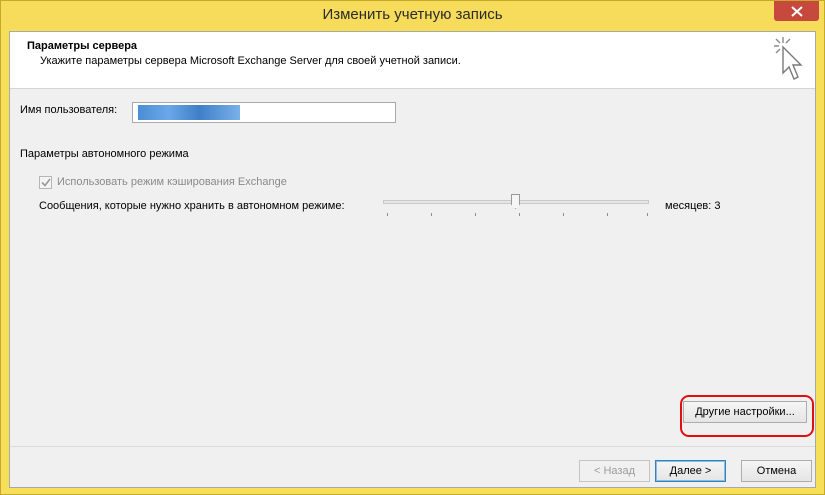 Image resolution: width=825 pixels, height=495 pixels. Describe the element at coordinates (515, 201) in the screenshot. I see `slider-thumb` at that location.